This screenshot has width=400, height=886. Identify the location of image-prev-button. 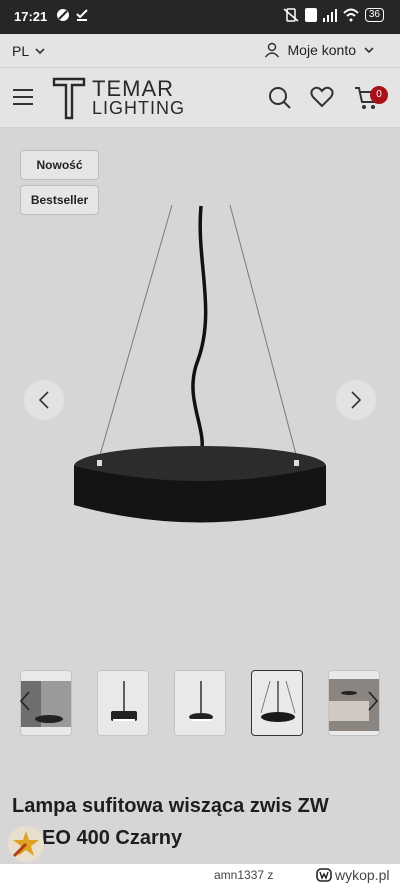
(44, 400).